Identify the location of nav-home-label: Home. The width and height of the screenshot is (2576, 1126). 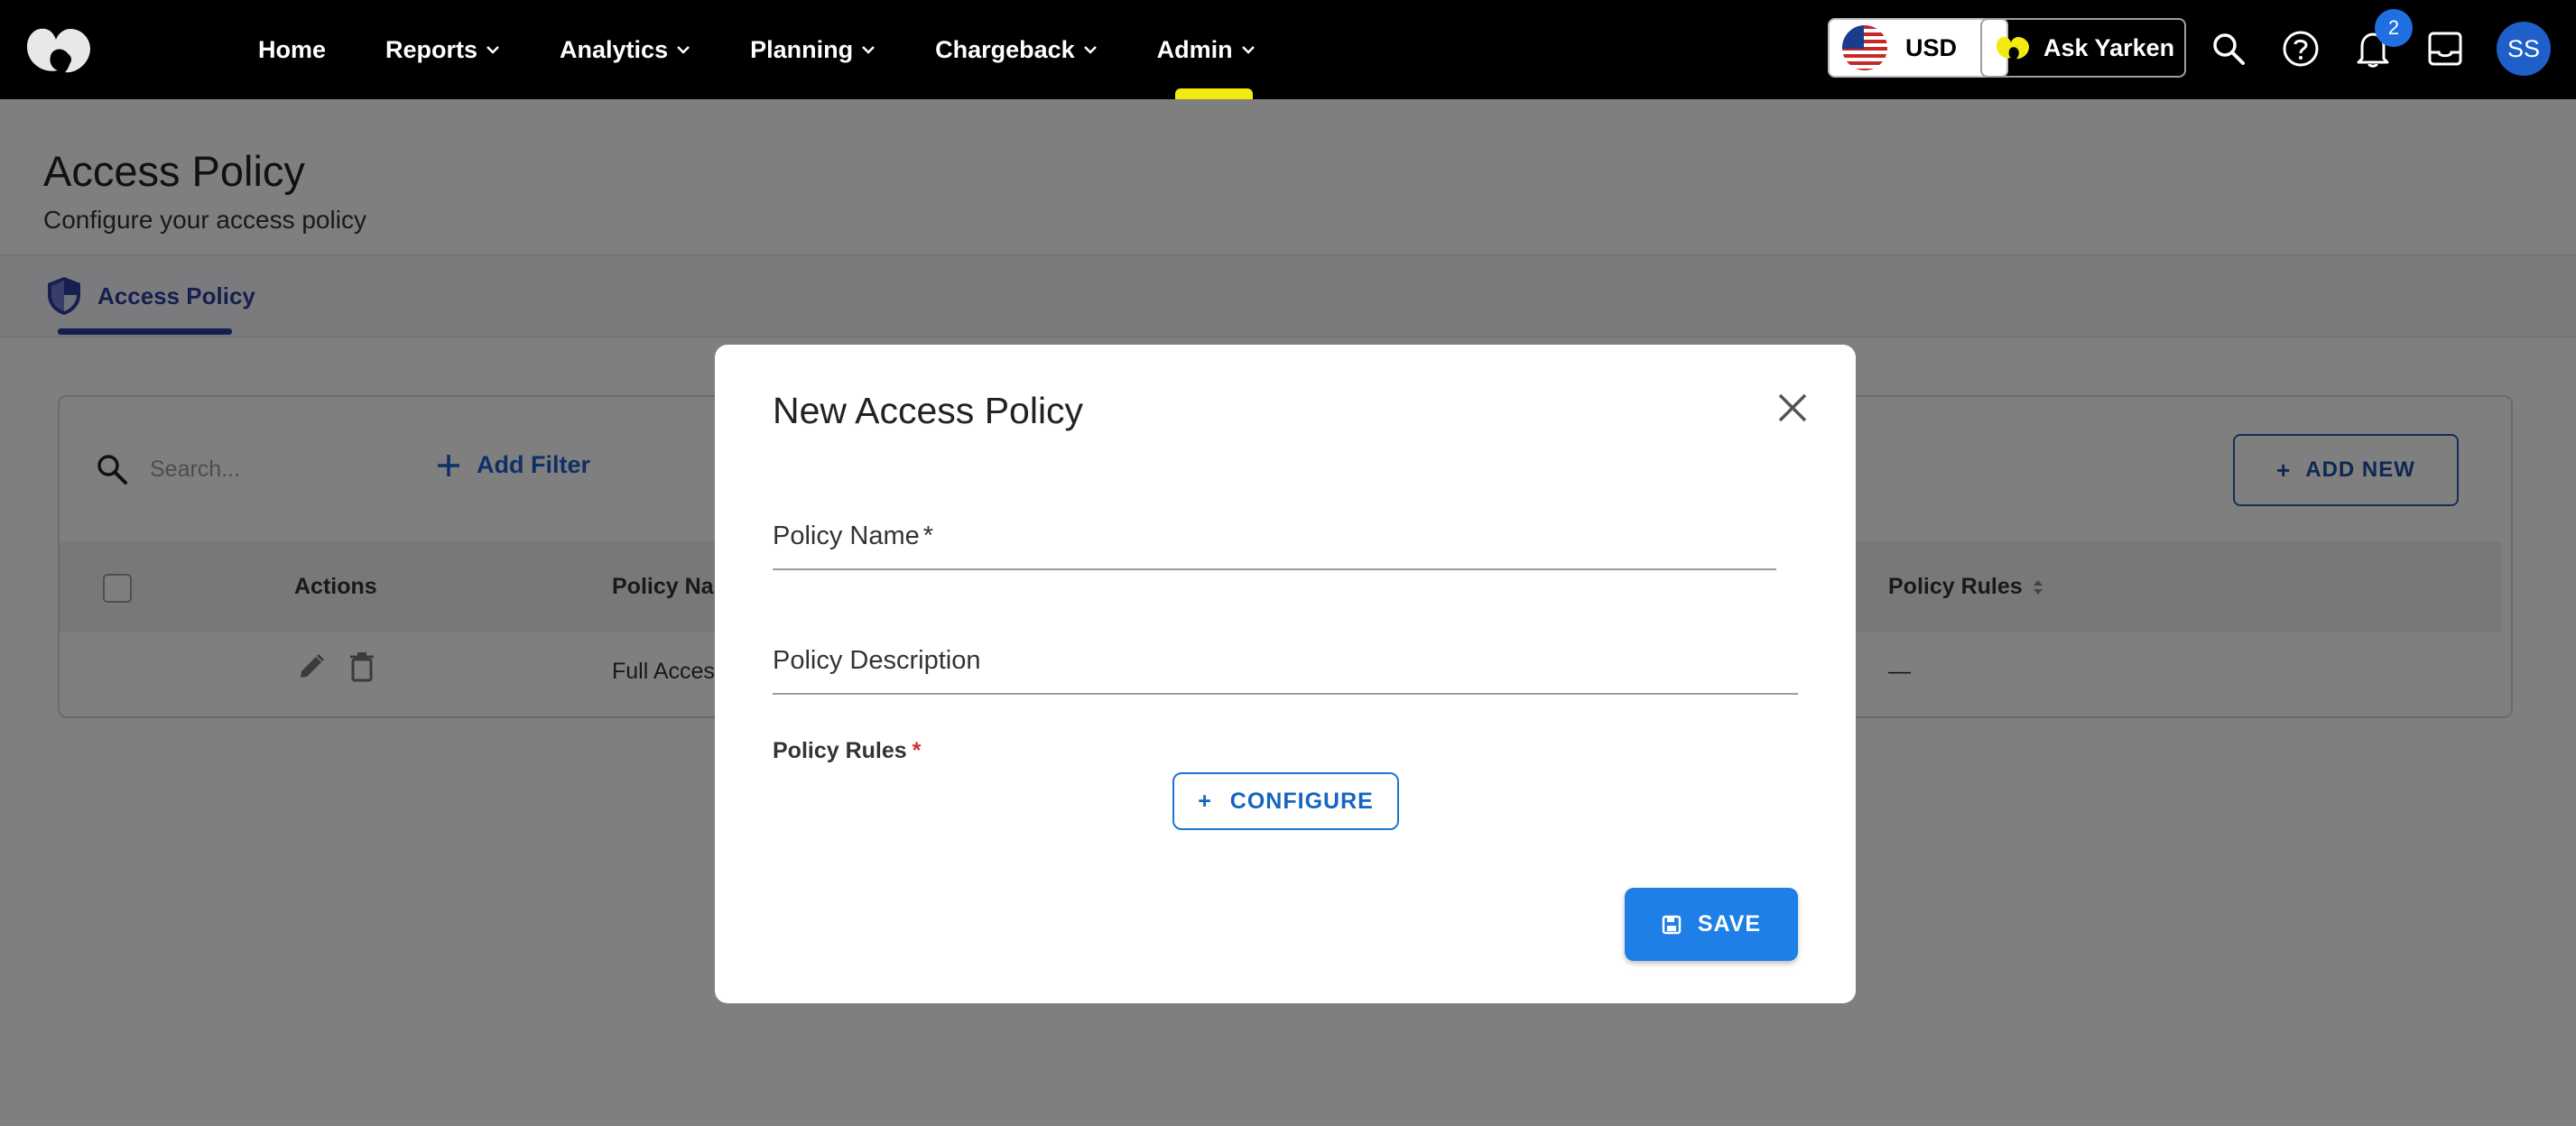
(292, 49).